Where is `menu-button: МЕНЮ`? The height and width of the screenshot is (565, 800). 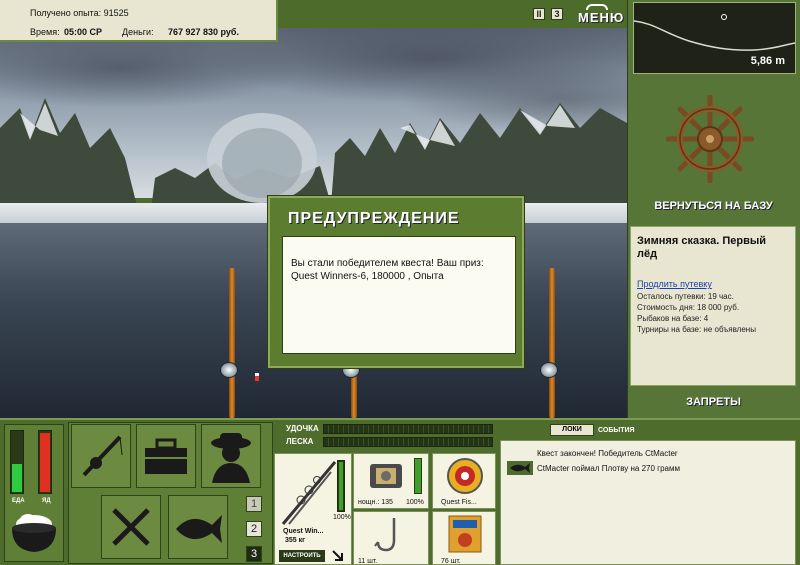 menu-button: МЕНЮ is located at coordinates (601, 14).